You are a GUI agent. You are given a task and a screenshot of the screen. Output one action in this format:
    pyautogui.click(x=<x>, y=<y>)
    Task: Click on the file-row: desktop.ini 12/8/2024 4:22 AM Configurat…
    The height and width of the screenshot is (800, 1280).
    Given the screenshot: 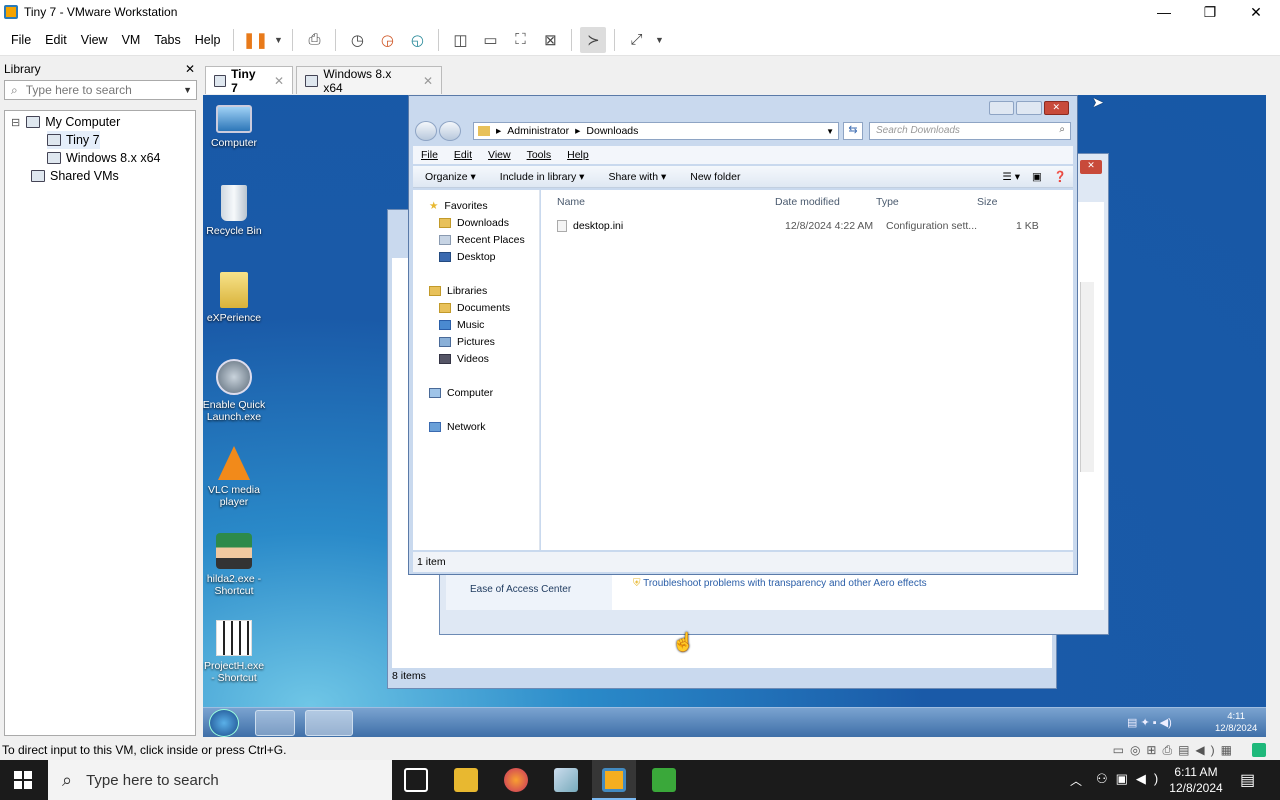 What is the action you would take?
    pyautogui.click(x=807, y=226)
    